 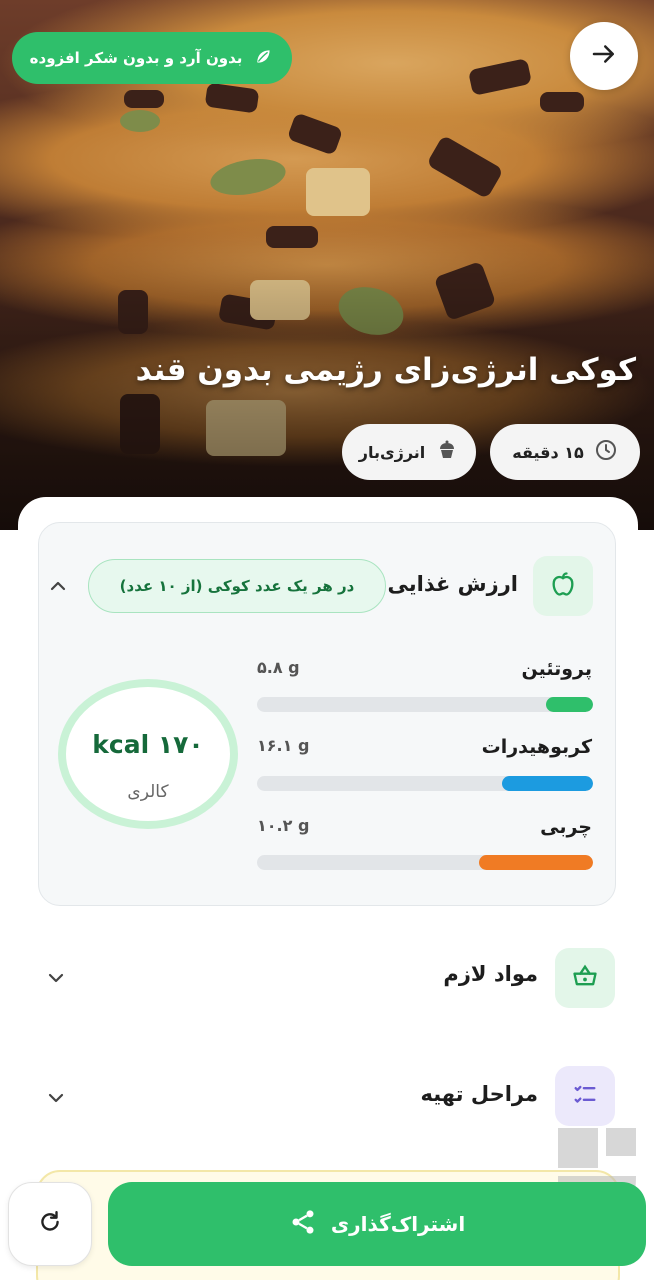 What do you see at coordinates (237, 586) in the screenshot?
I see `serving-note: در هر یک عدد کوکی (از ۱۰ عدد)` at bounding box center [237, 586].